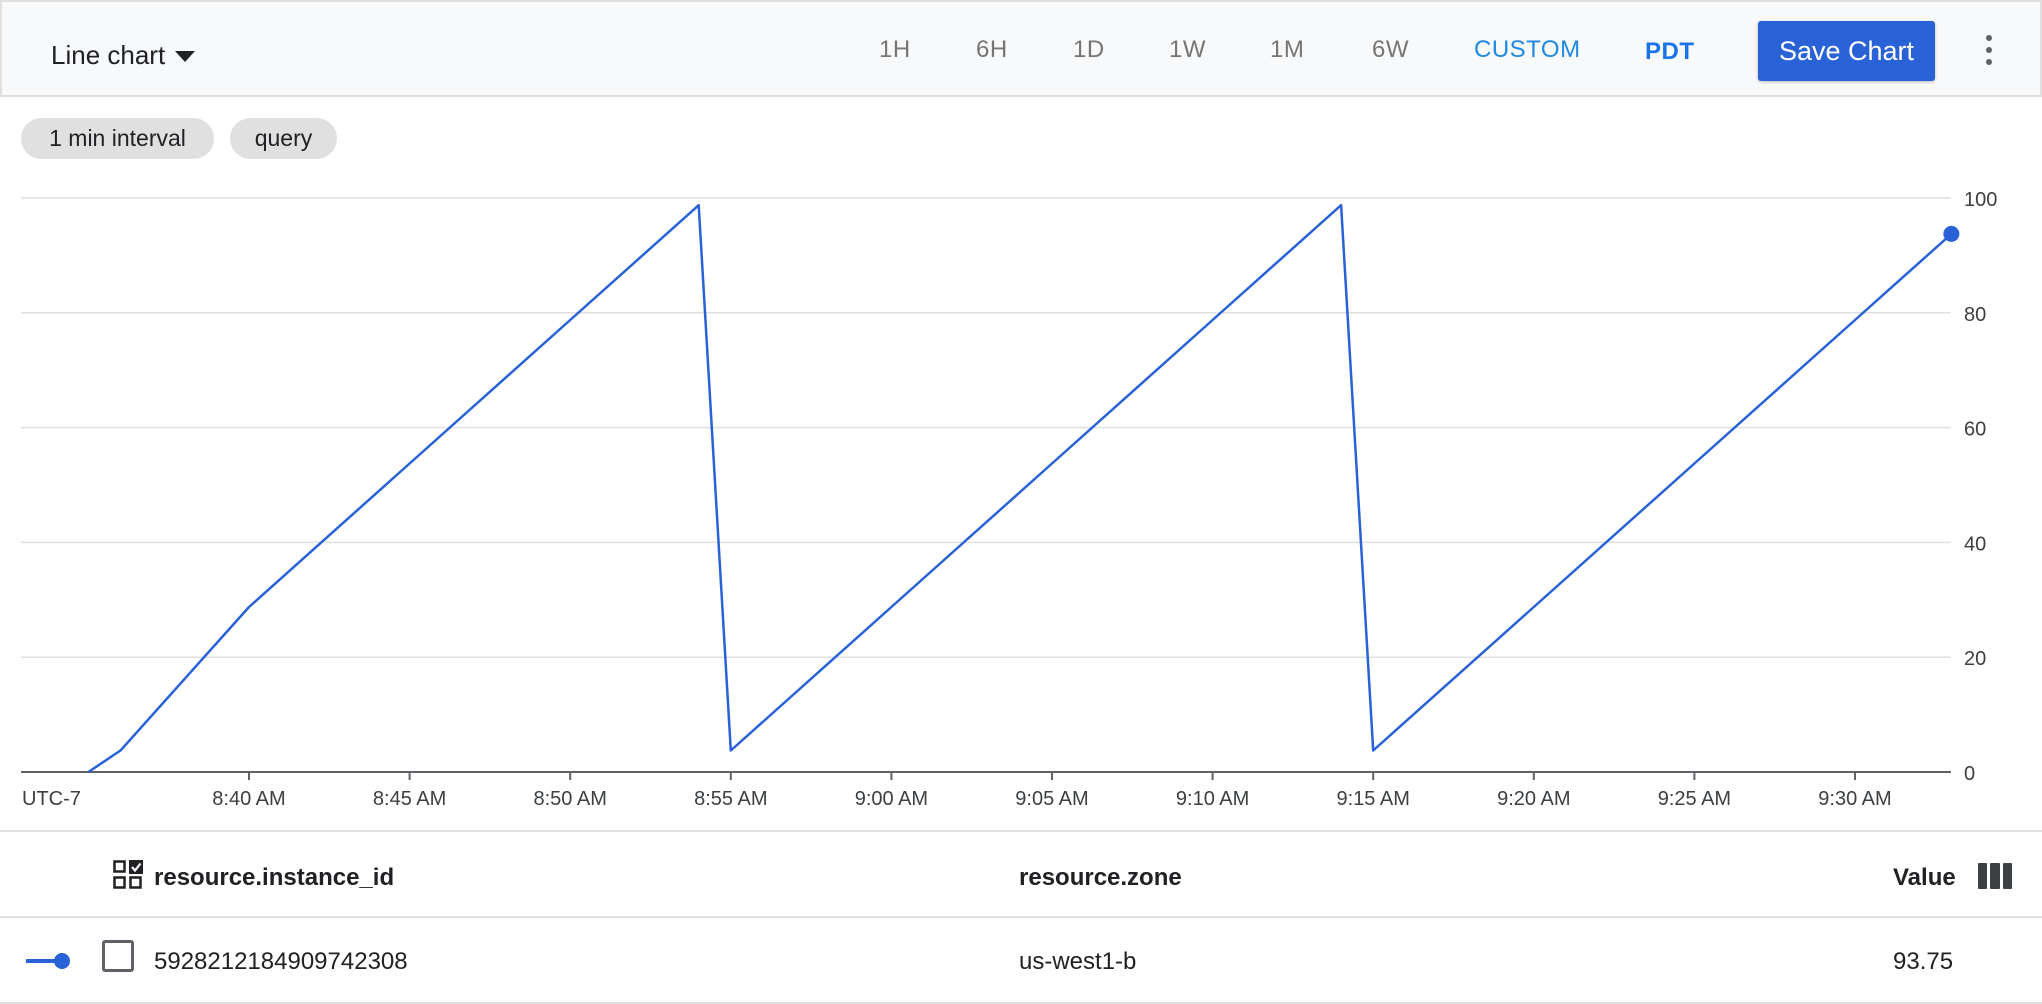 The image size is (2042, 1004). I want to click on x-tick-label: 8:50 AM, so click(570, 799).